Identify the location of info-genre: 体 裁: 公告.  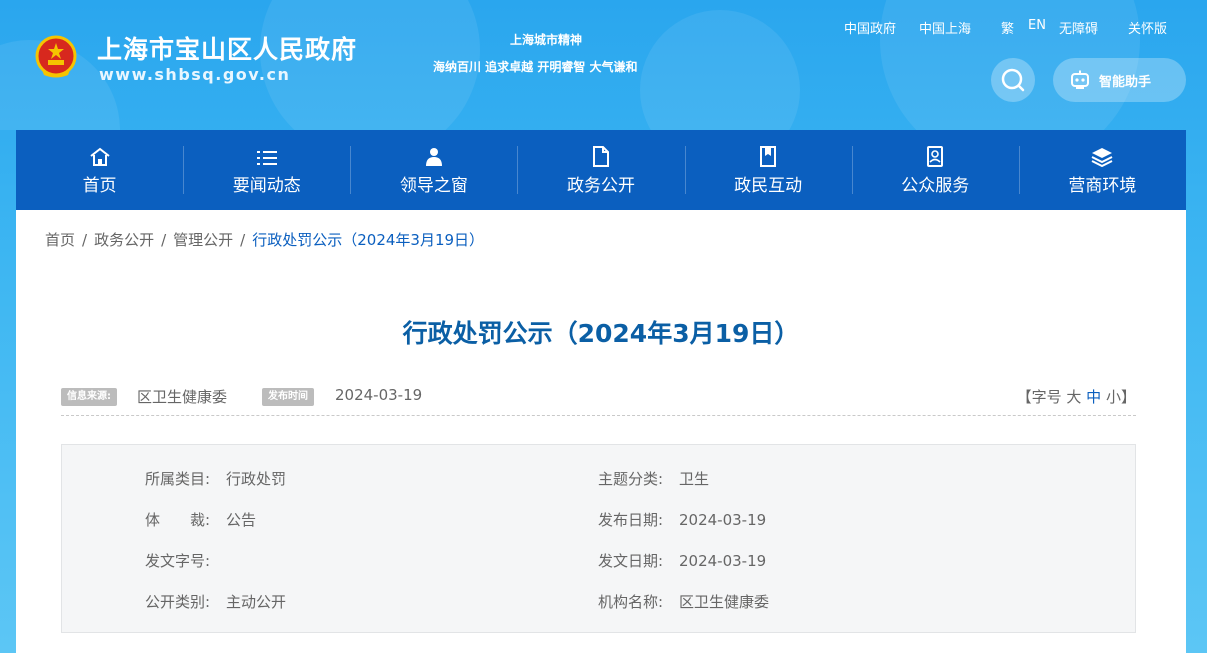
(200, 519).